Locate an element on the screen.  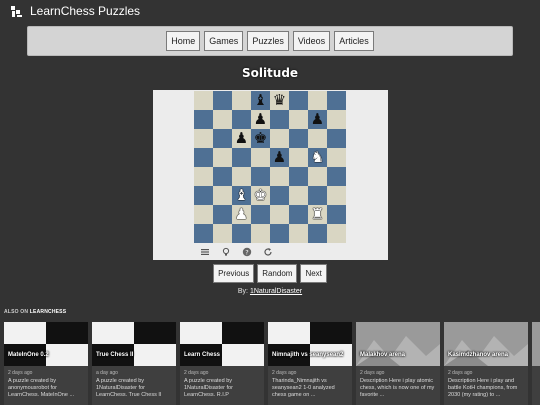
related-card-partial is located at coordinates (536, 363).